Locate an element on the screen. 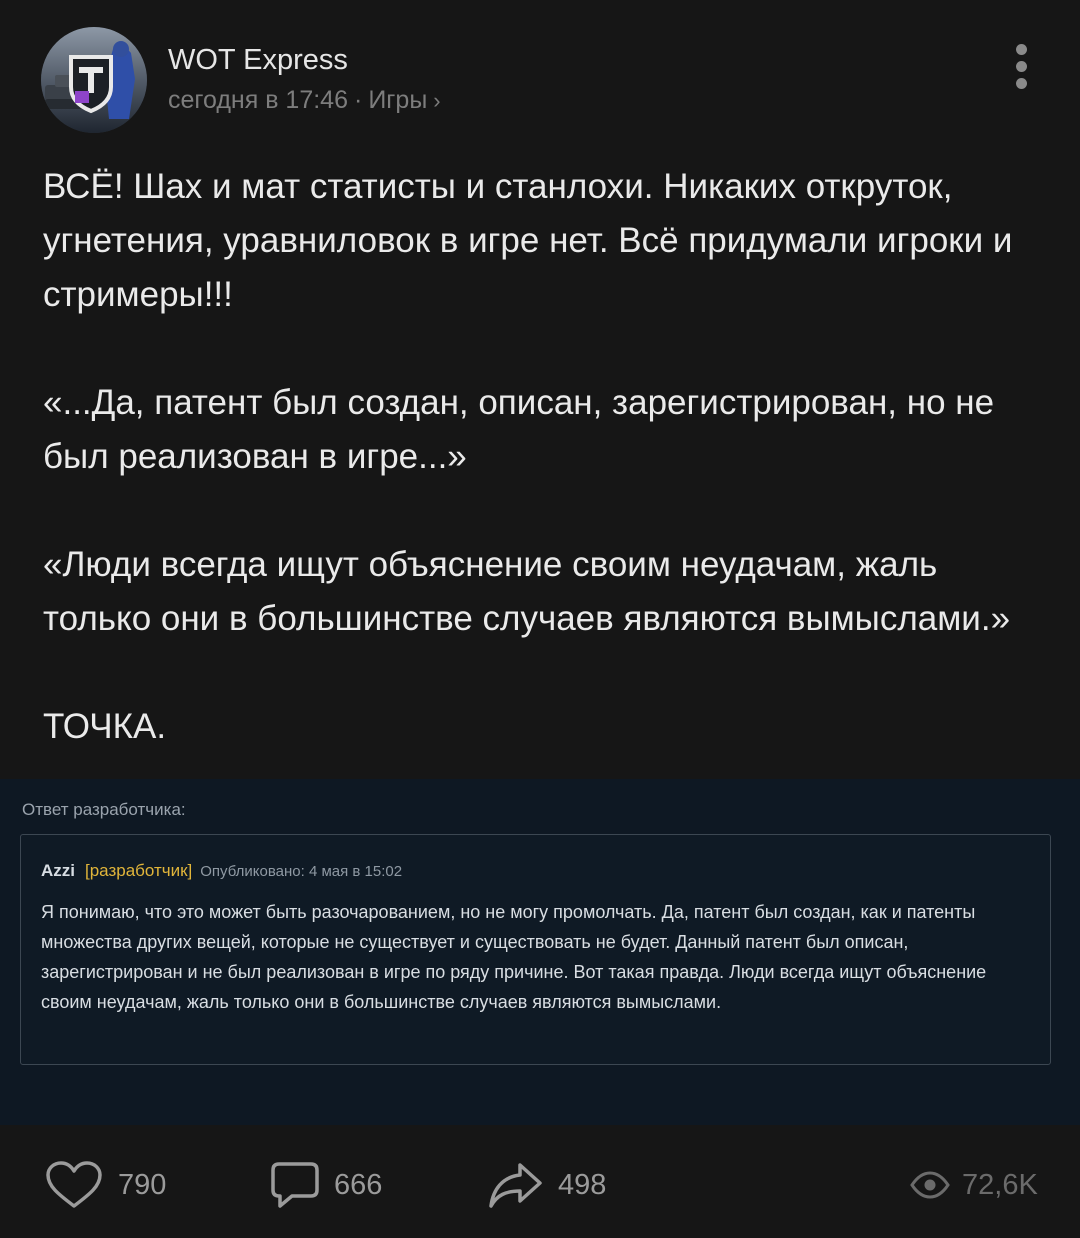 The image size is (1080, 1238). comment-bubble-icon is located at coordinates (295, 1185).